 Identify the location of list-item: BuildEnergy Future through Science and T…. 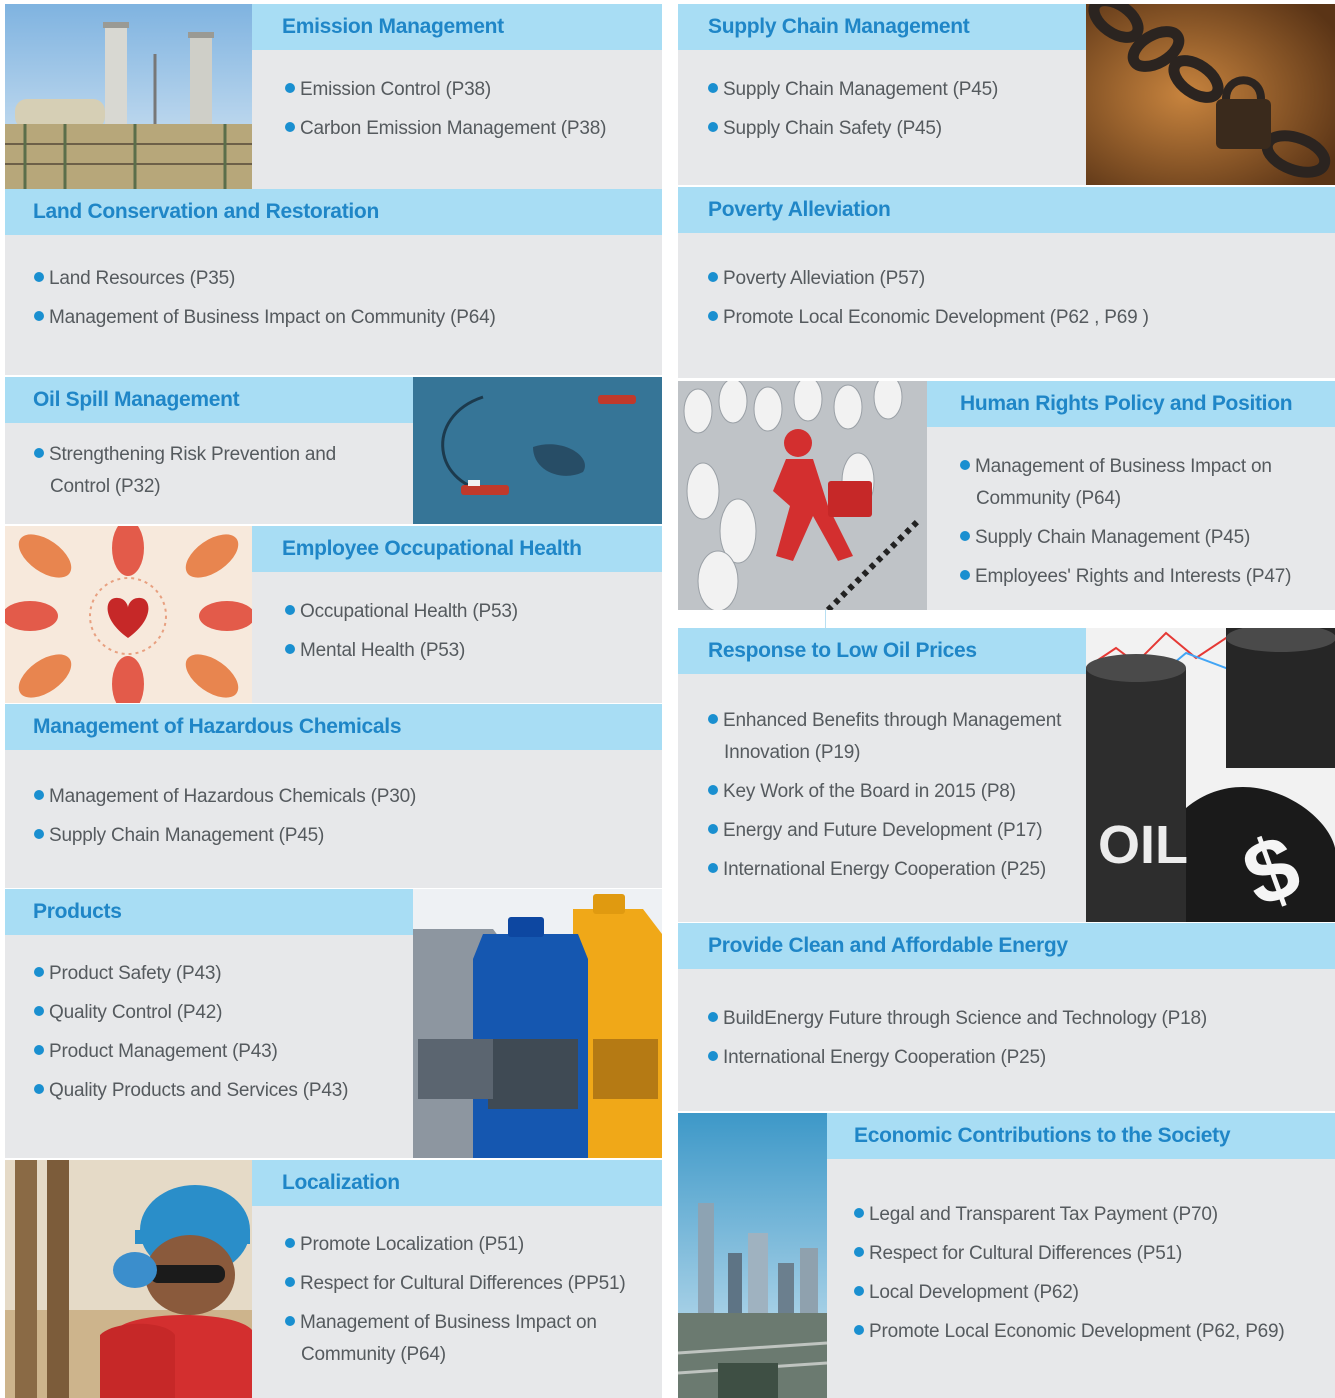
(1018, 1019).